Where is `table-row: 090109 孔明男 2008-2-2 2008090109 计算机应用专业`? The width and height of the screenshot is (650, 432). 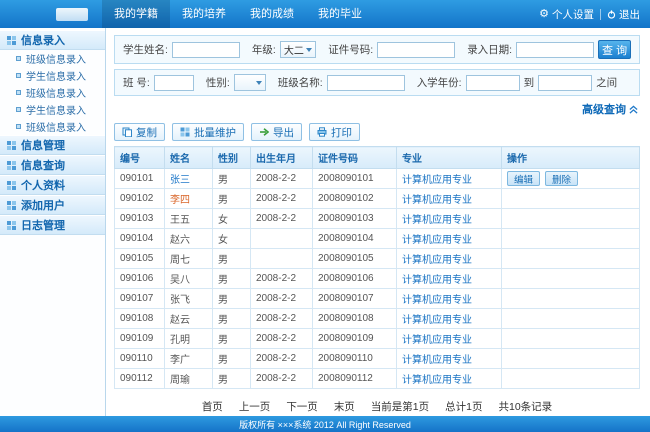
table-row: 090109 孔明男 2008-2-2 2008090109 计算机应用专业 is located at coordinates (377, 338).